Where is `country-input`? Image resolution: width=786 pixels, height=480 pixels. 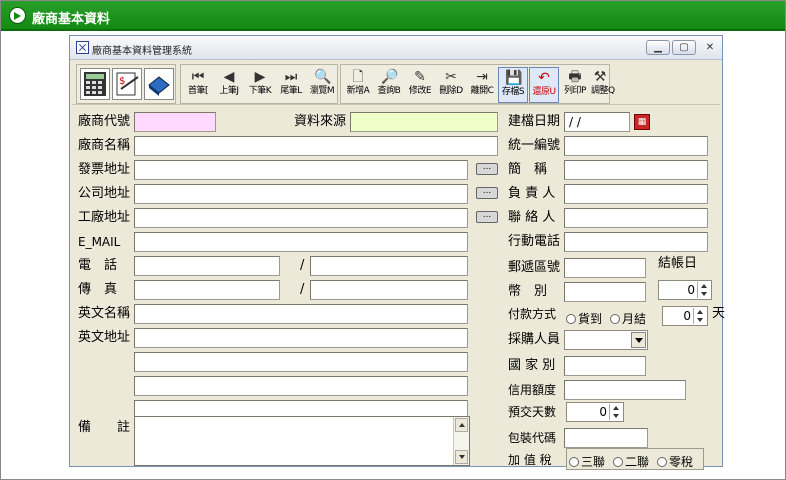
country-input is located at coordinates (605, 366).